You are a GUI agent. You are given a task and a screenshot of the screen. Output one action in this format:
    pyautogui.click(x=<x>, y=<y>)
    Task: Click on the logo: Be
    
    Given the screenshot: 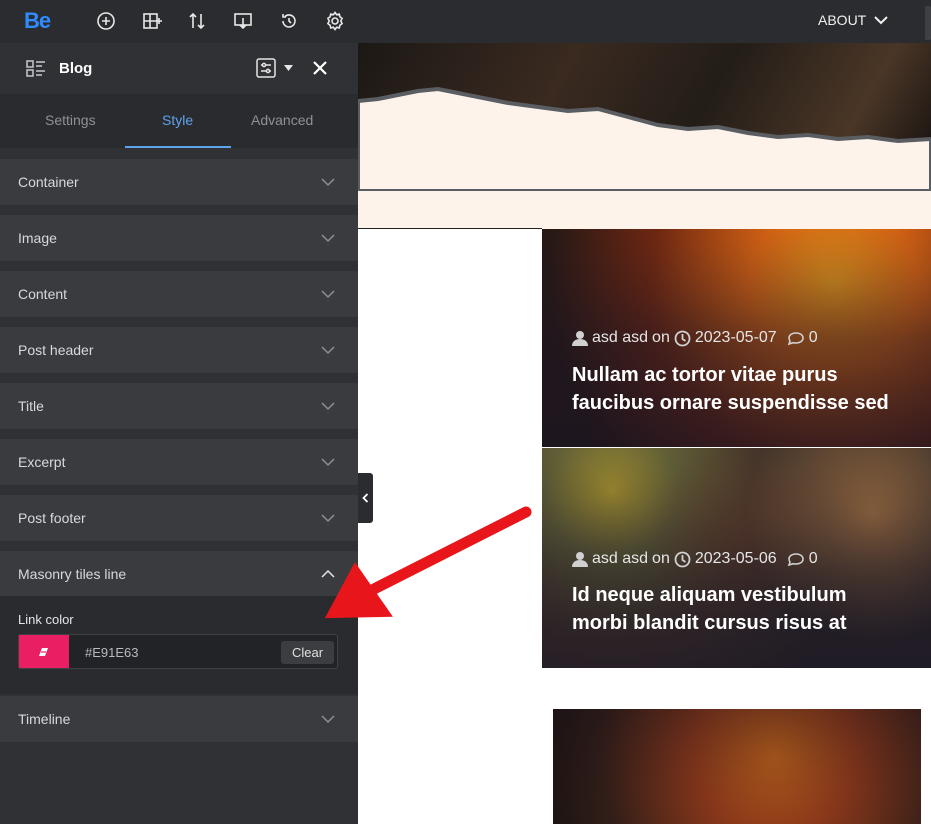 What is the action you would take?
    pyautogui.click(x=37, y=21)
    